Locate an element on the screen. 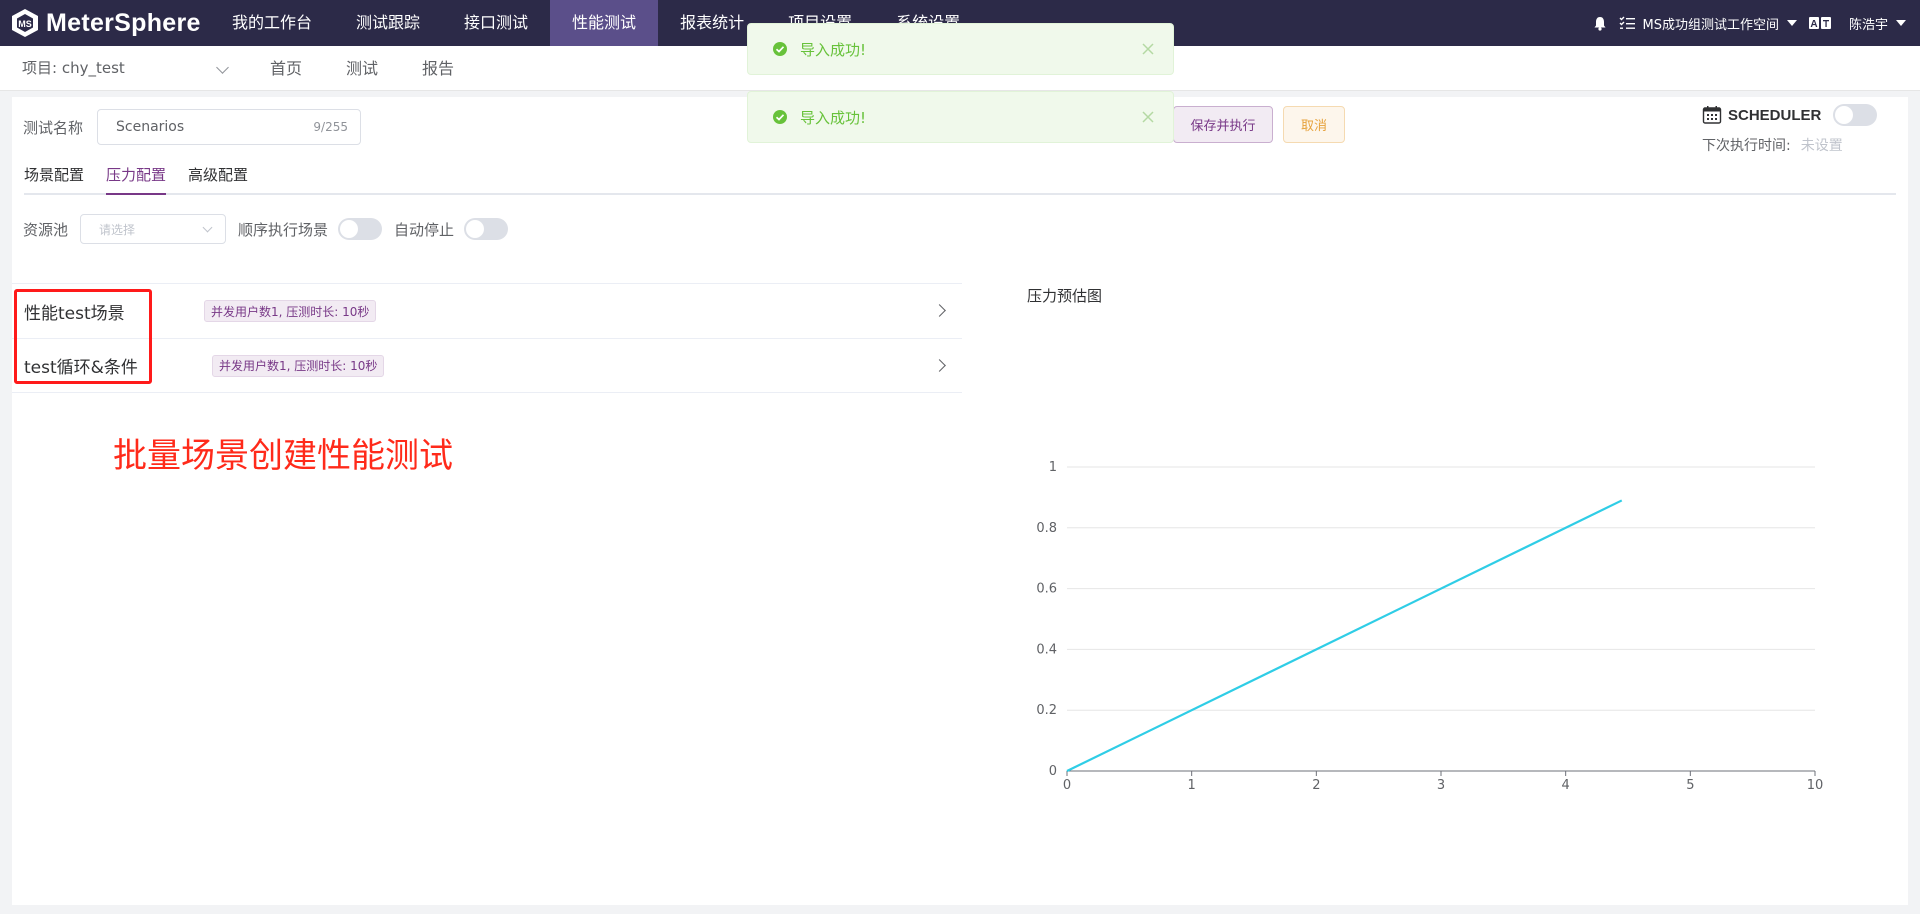 This screenshot has height=914, width=1920. user-menu: 陈浩宇 is located at coordinates (1877, 23).